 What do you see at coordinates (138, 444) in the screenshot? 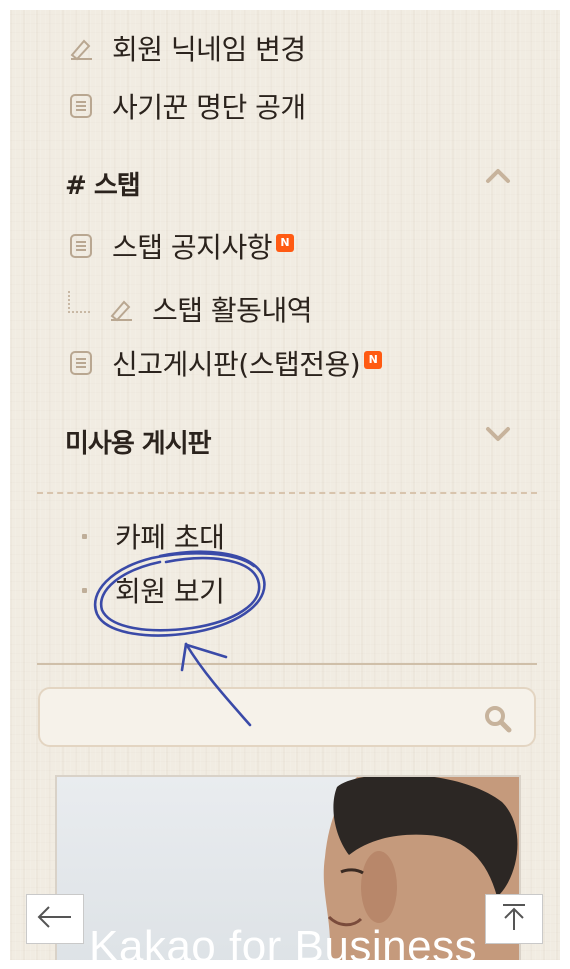
I see `section-title-unused: 미사용 게시판` at bounding box center [138, 444].